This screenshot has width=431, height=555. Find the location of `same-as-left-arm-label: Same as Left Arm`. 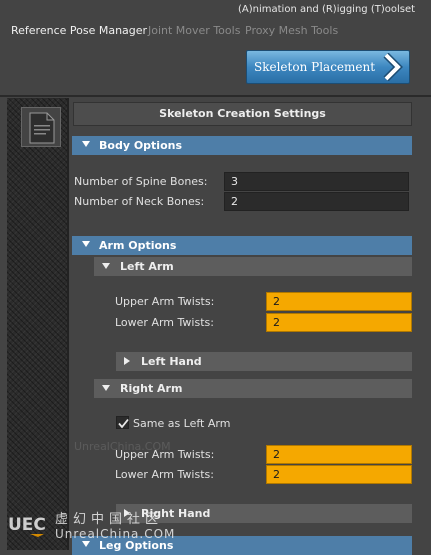

same-as-left-arm-label: Same as Left Arm is located at coordinates (182, 423).